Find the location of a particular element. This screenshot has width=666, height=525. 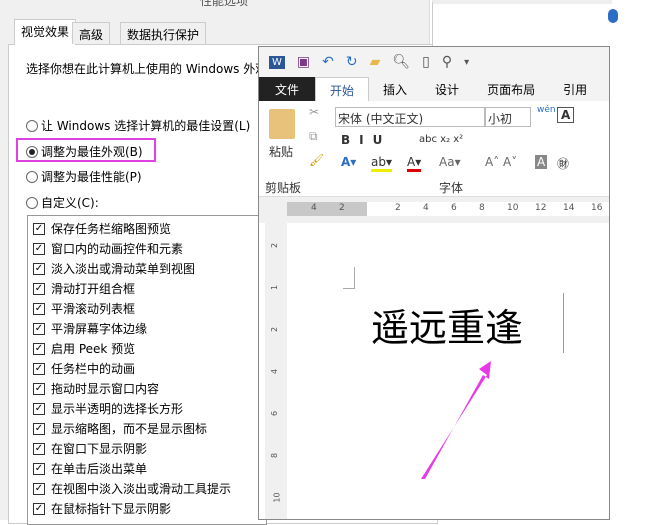

vertical-ruler: 2 1 2 4 6 8 10 is located at coordinates (276, 371).